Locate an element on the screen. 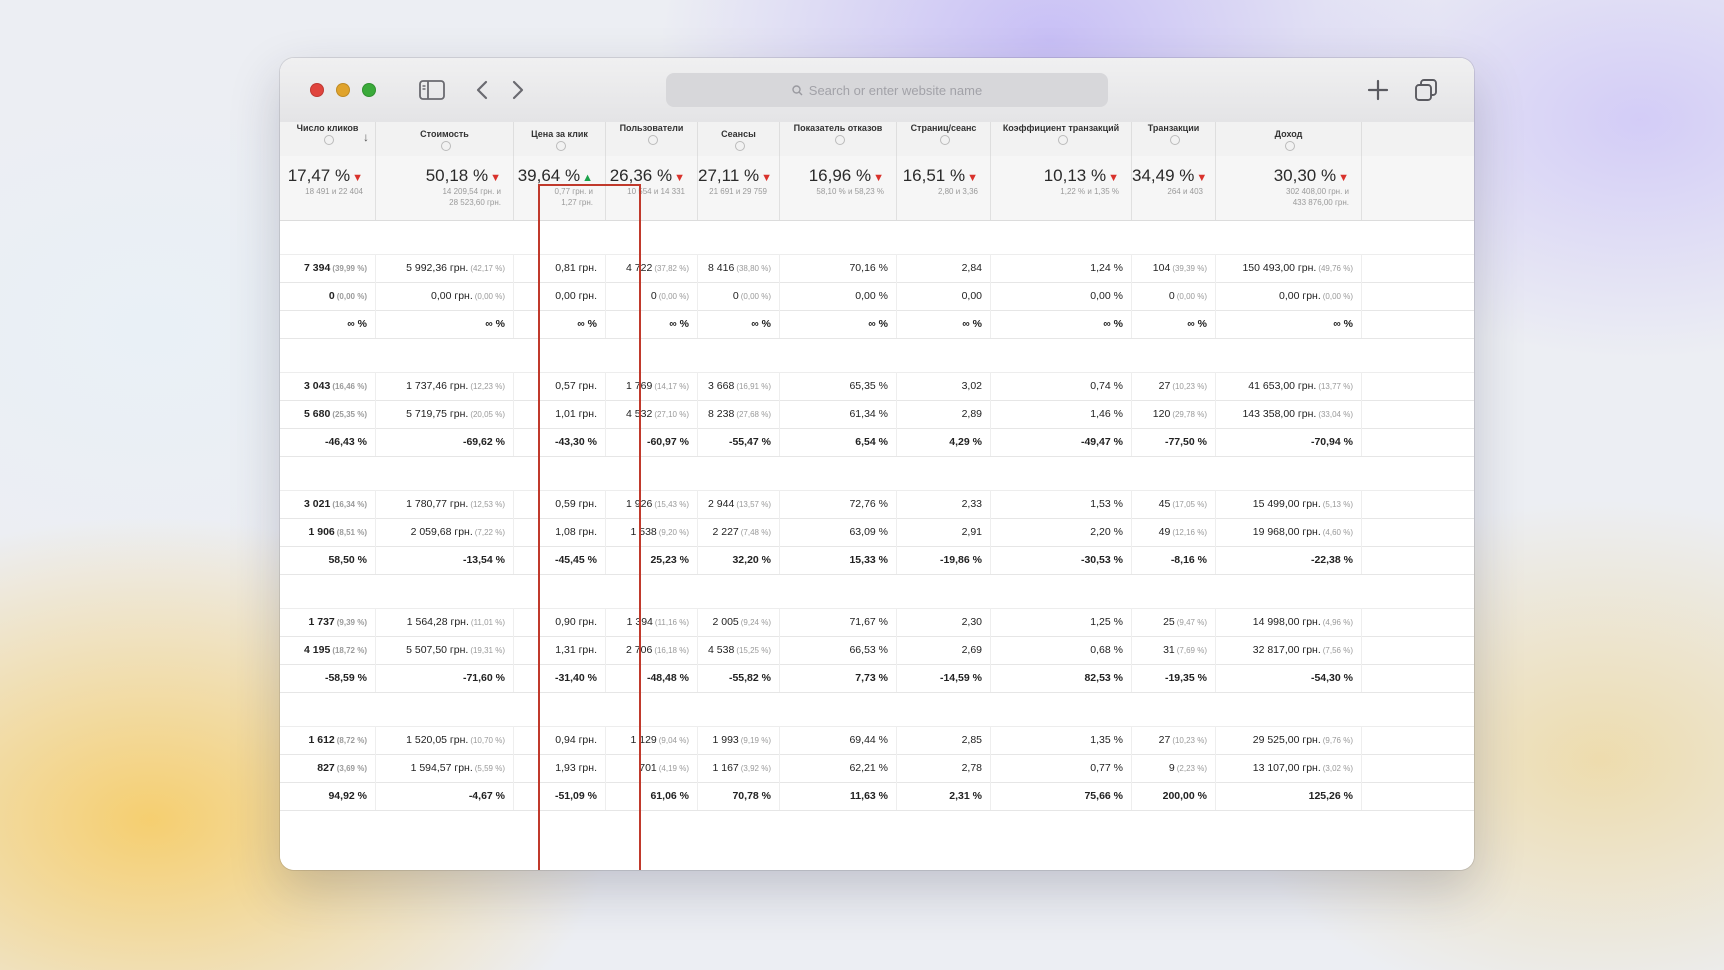  cell-value: 11,63 % is located at coordinates (869, 796).